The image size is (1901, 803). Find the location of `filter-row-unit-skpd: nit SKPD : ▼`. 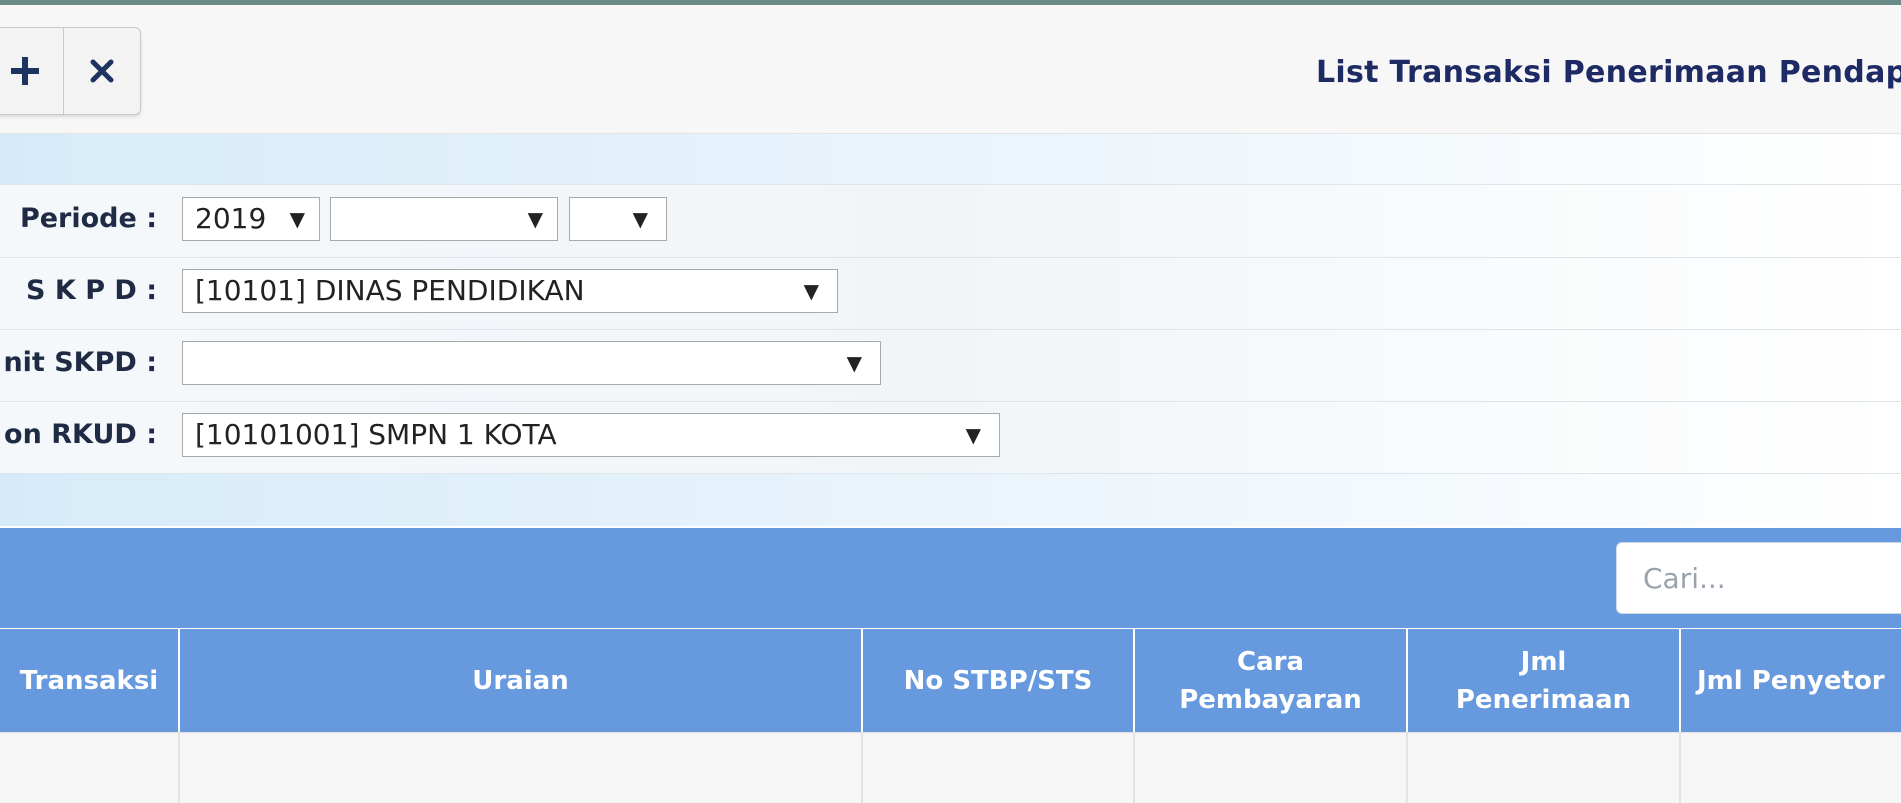

filter-row-unit-skpd: nit SKPD : ▼ is located at coordinates (950, 365).